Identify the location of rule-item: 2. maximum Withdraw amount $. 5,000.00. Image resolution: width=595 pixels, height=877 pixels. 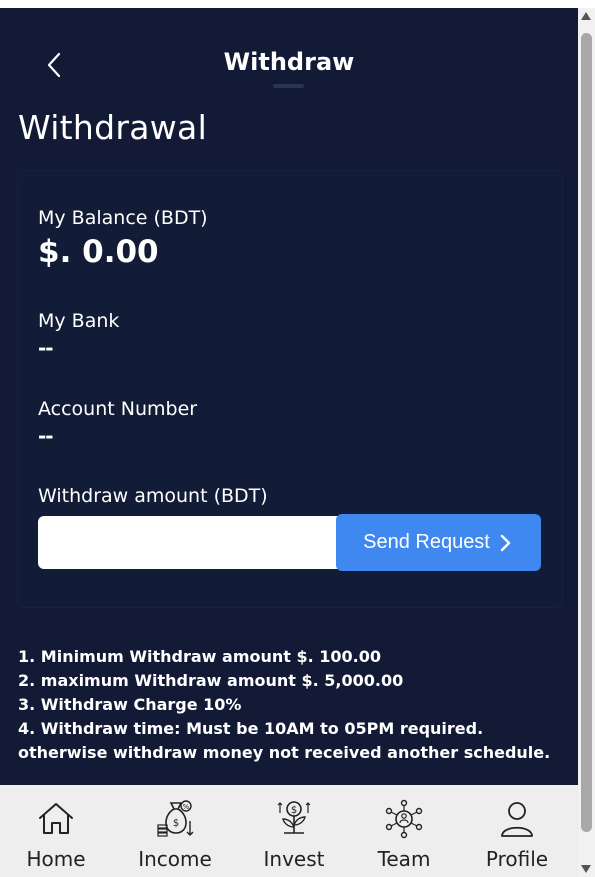
(211, 680).